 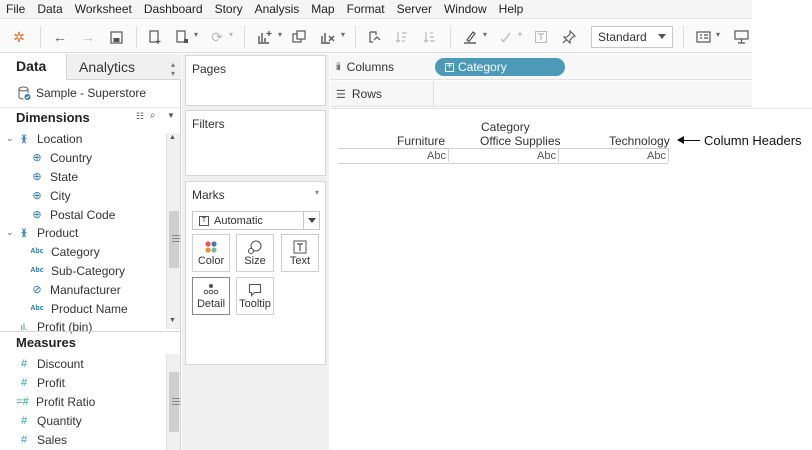 I want to click on columns-shelf: iii Columns + Category, so click(x=541, y=67).